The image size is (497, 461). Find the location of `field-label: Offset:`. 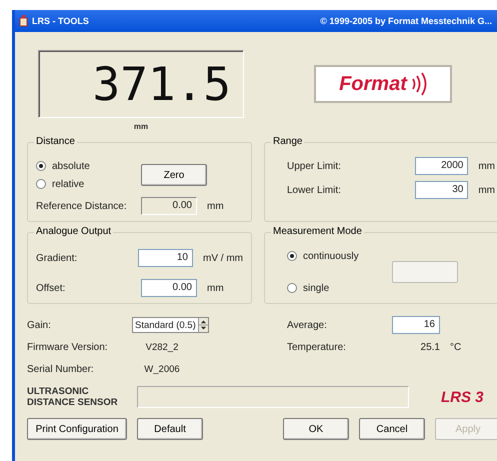

field-label: Offset: is located at coordinates (51, 288).